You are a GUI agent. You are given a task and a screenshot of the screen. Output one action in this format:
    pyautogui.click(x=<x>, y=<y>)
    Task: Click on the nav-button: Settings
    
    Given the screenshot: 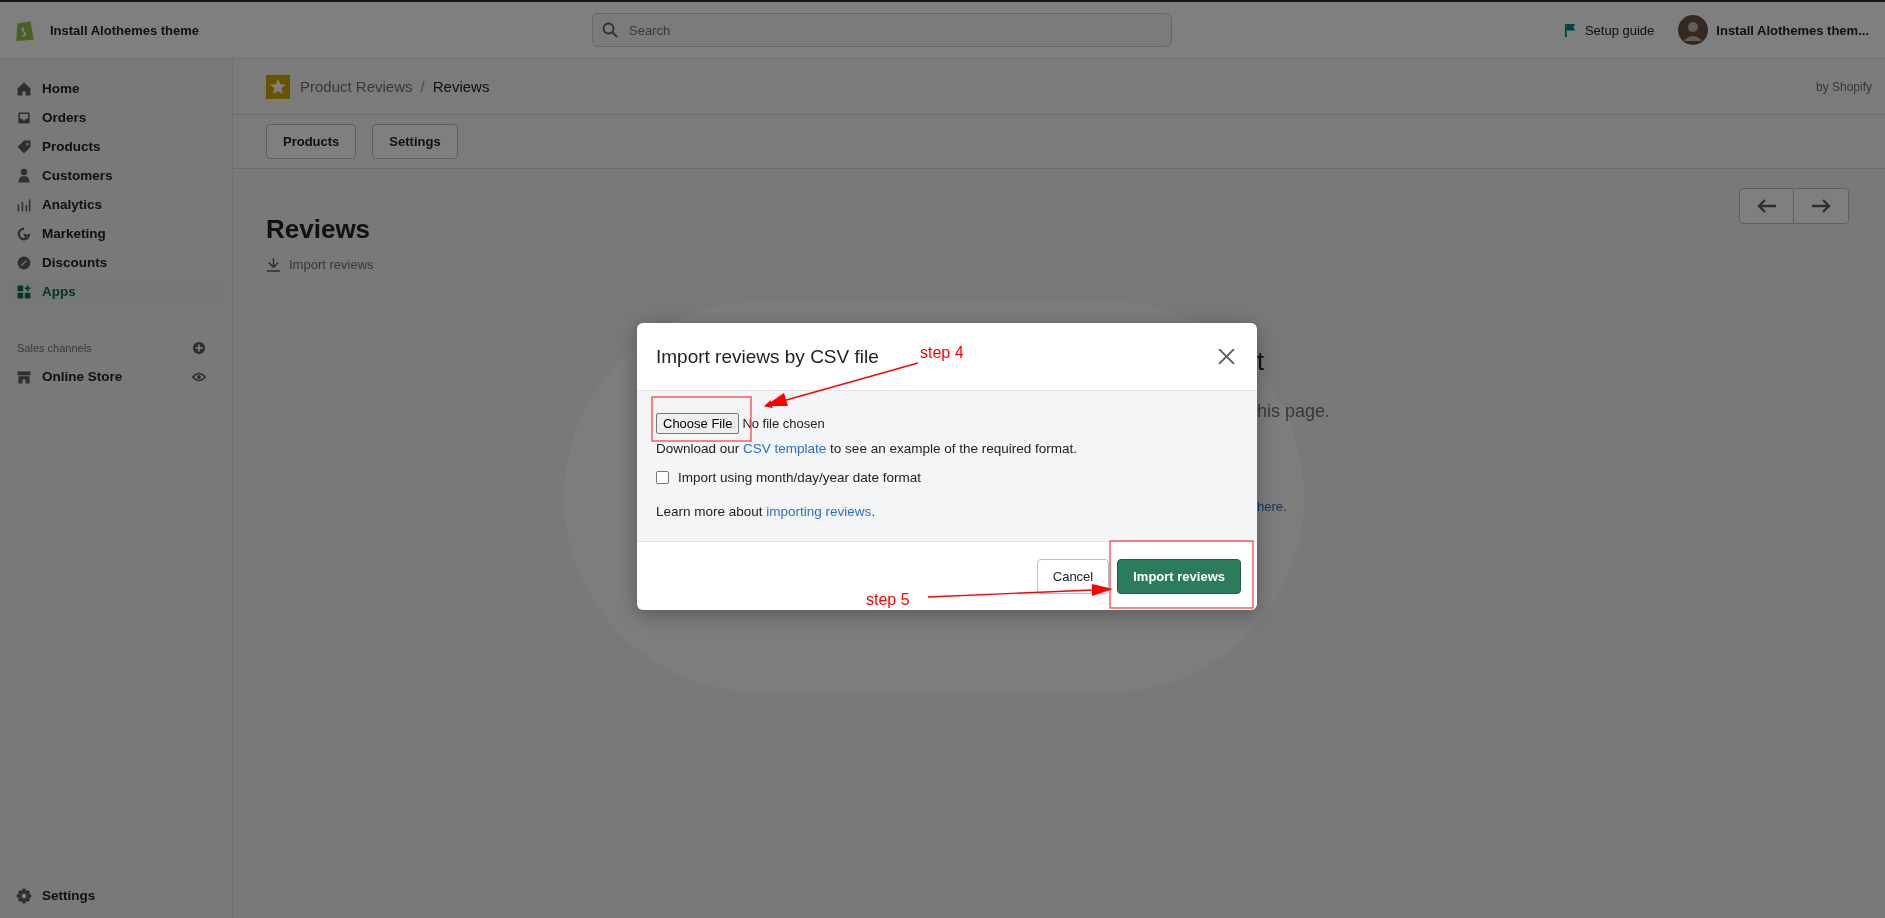 What is the action you would take?
    pyautogui.click(x=415, y=141)
    